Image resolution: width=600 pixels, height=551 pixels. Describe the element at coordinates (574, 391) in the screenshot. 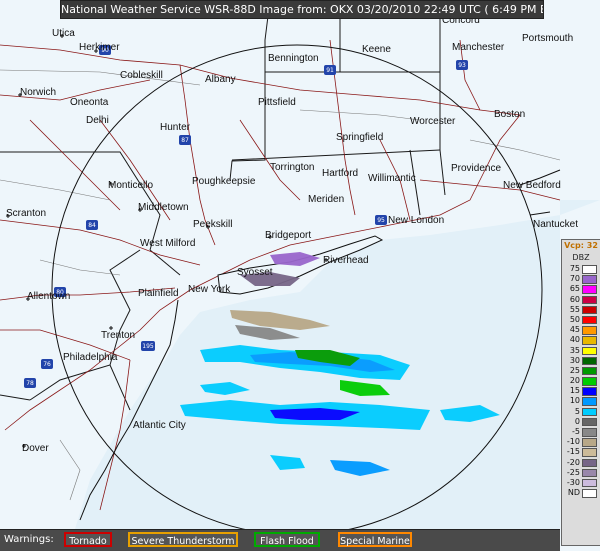

I see `legend-level-label: 15` at that location.